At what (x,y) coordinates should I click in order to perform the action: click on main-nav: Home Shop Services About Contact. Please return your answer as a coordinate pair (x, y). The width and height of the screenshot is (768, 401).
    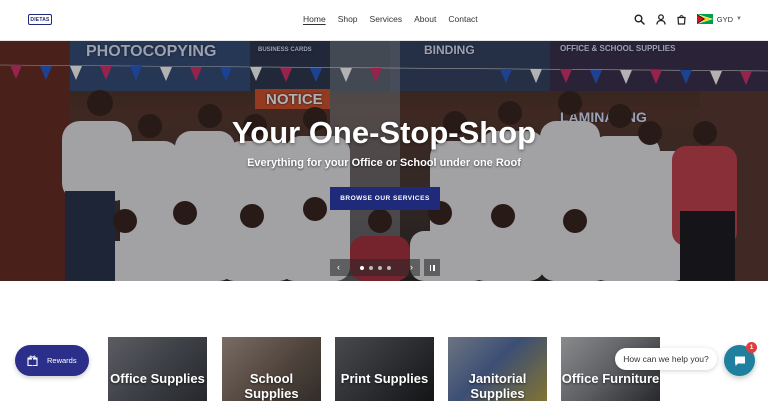
    Looking at the image, I should click on (396, 19).